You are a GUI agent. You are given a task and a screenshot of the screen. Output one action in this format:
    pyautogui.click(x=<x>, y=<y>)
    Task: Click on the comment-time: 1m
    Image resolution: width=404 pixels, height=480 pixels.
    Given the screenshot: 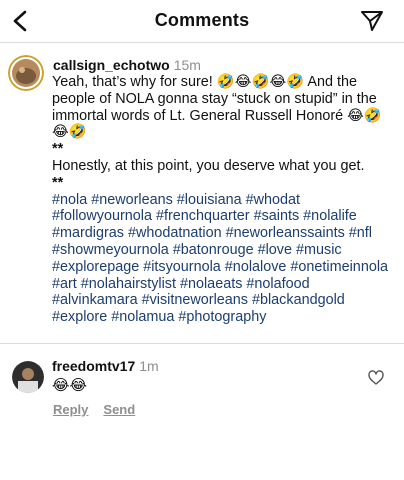 What is the action you would take?
    pyautogui.click(x=149, y=366)
    